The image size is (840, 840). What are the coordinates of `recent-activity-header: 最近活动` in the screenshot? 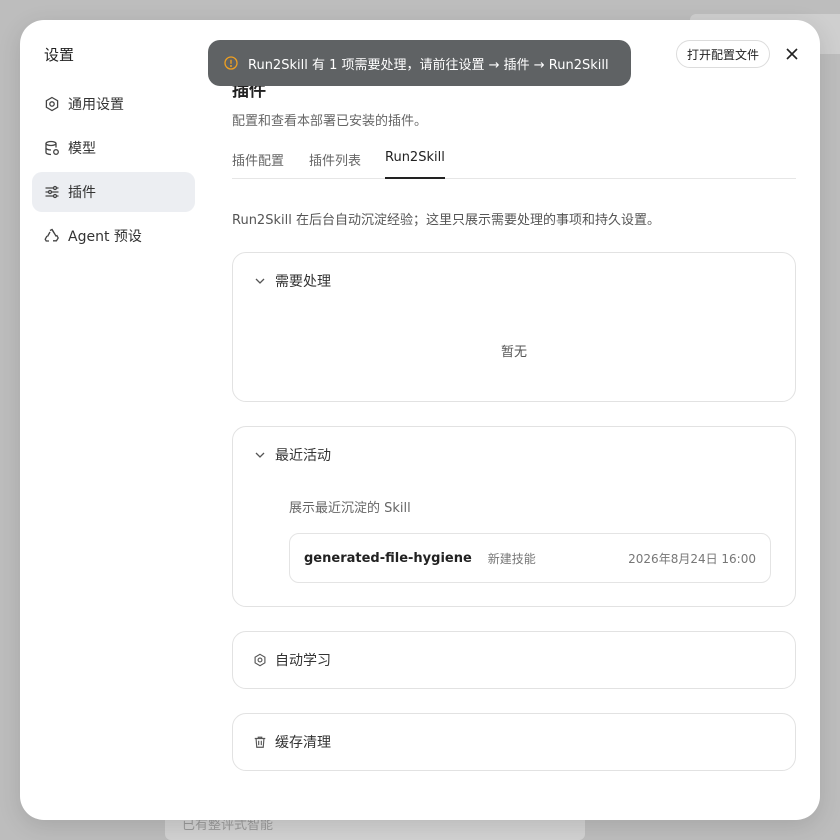 It's located at (292, 455).